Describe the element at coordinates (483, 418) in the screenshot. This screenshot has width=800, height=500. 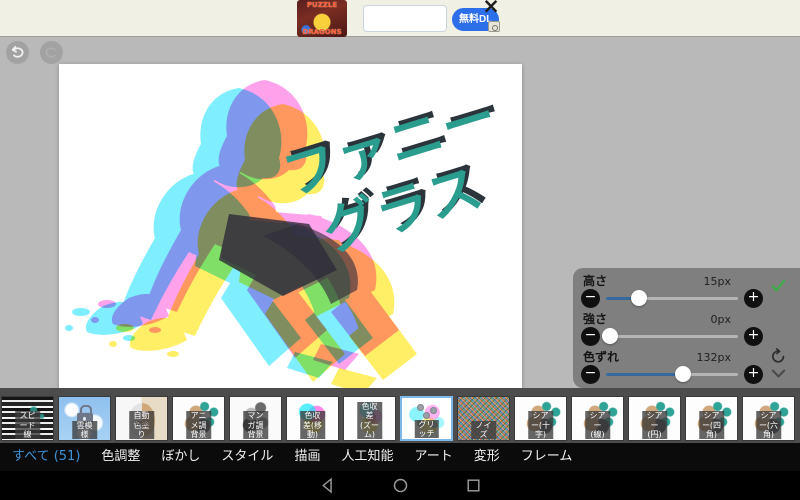
I see `filter-thumbnail: ノイズ` at that location.